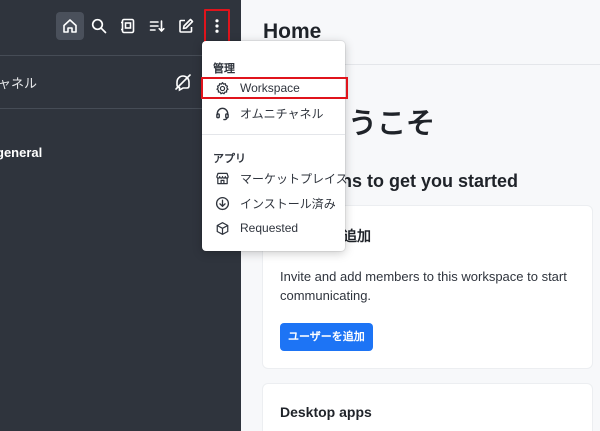  What do you see at coordinates (430, 181) in the screenshot?
I see `steps-heading: ns to get you started` at bounding box center [430, 181].